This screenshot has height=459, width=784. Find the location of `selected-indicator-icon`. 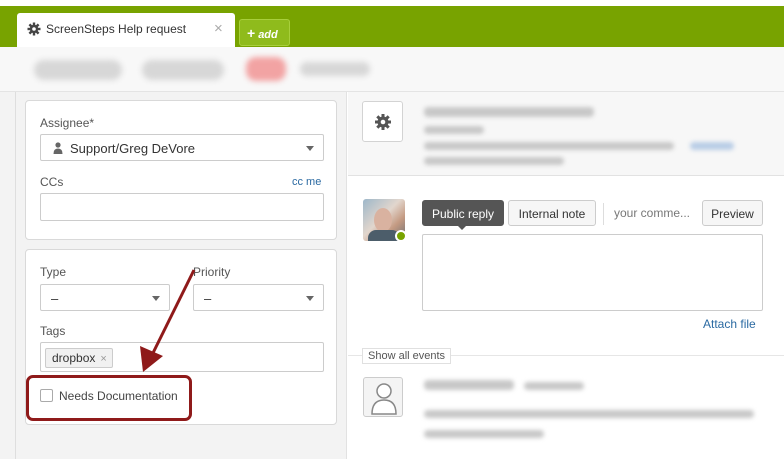

selected-indicator-icon is located at coordinates (462, 227).